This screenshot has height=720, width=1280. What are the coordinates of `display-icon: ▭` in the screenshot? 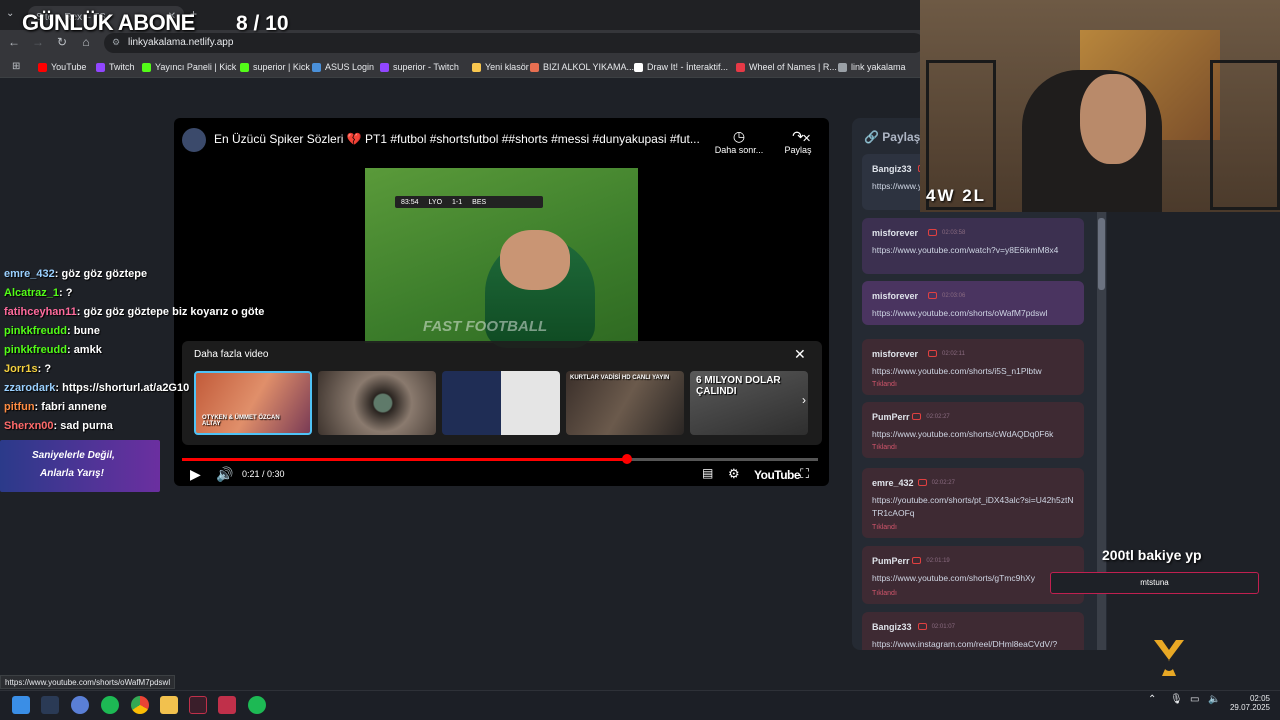 It's located at (1194, 699).